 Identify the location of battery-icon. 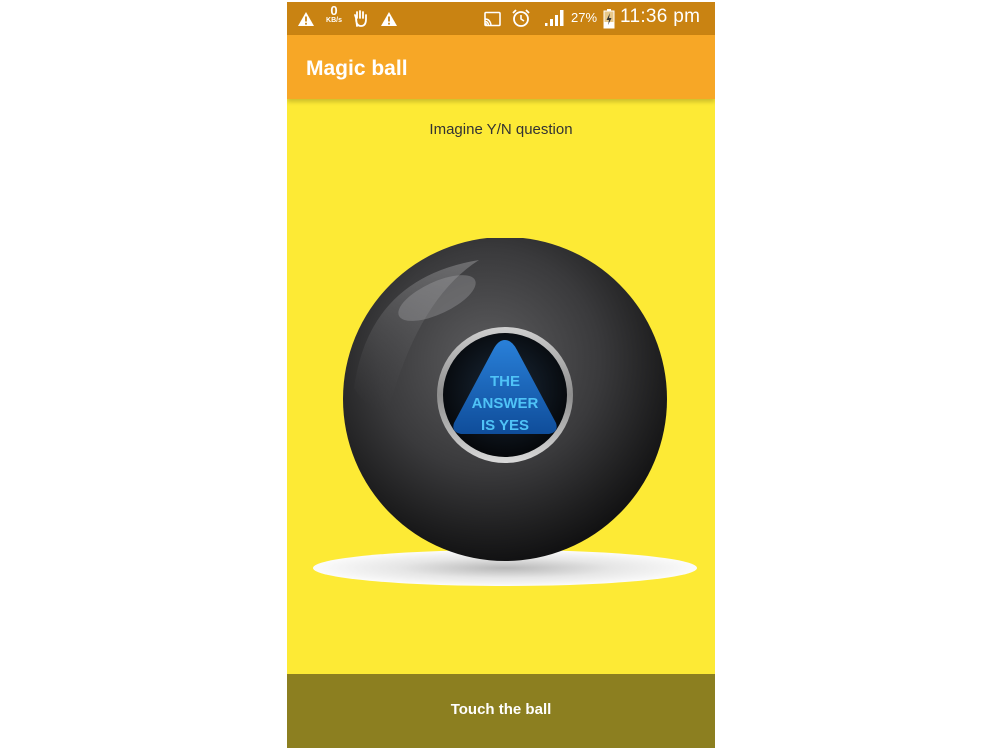
(609, 19).